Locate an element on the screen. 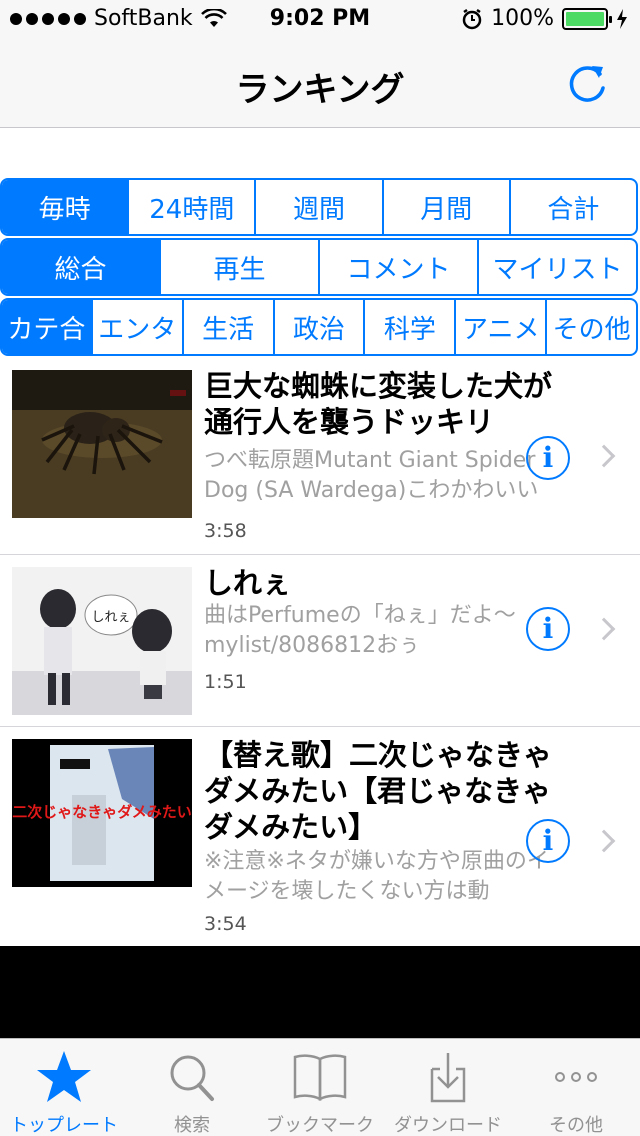  segment-mylist: マイリスト is located at coordinates (557, 267).